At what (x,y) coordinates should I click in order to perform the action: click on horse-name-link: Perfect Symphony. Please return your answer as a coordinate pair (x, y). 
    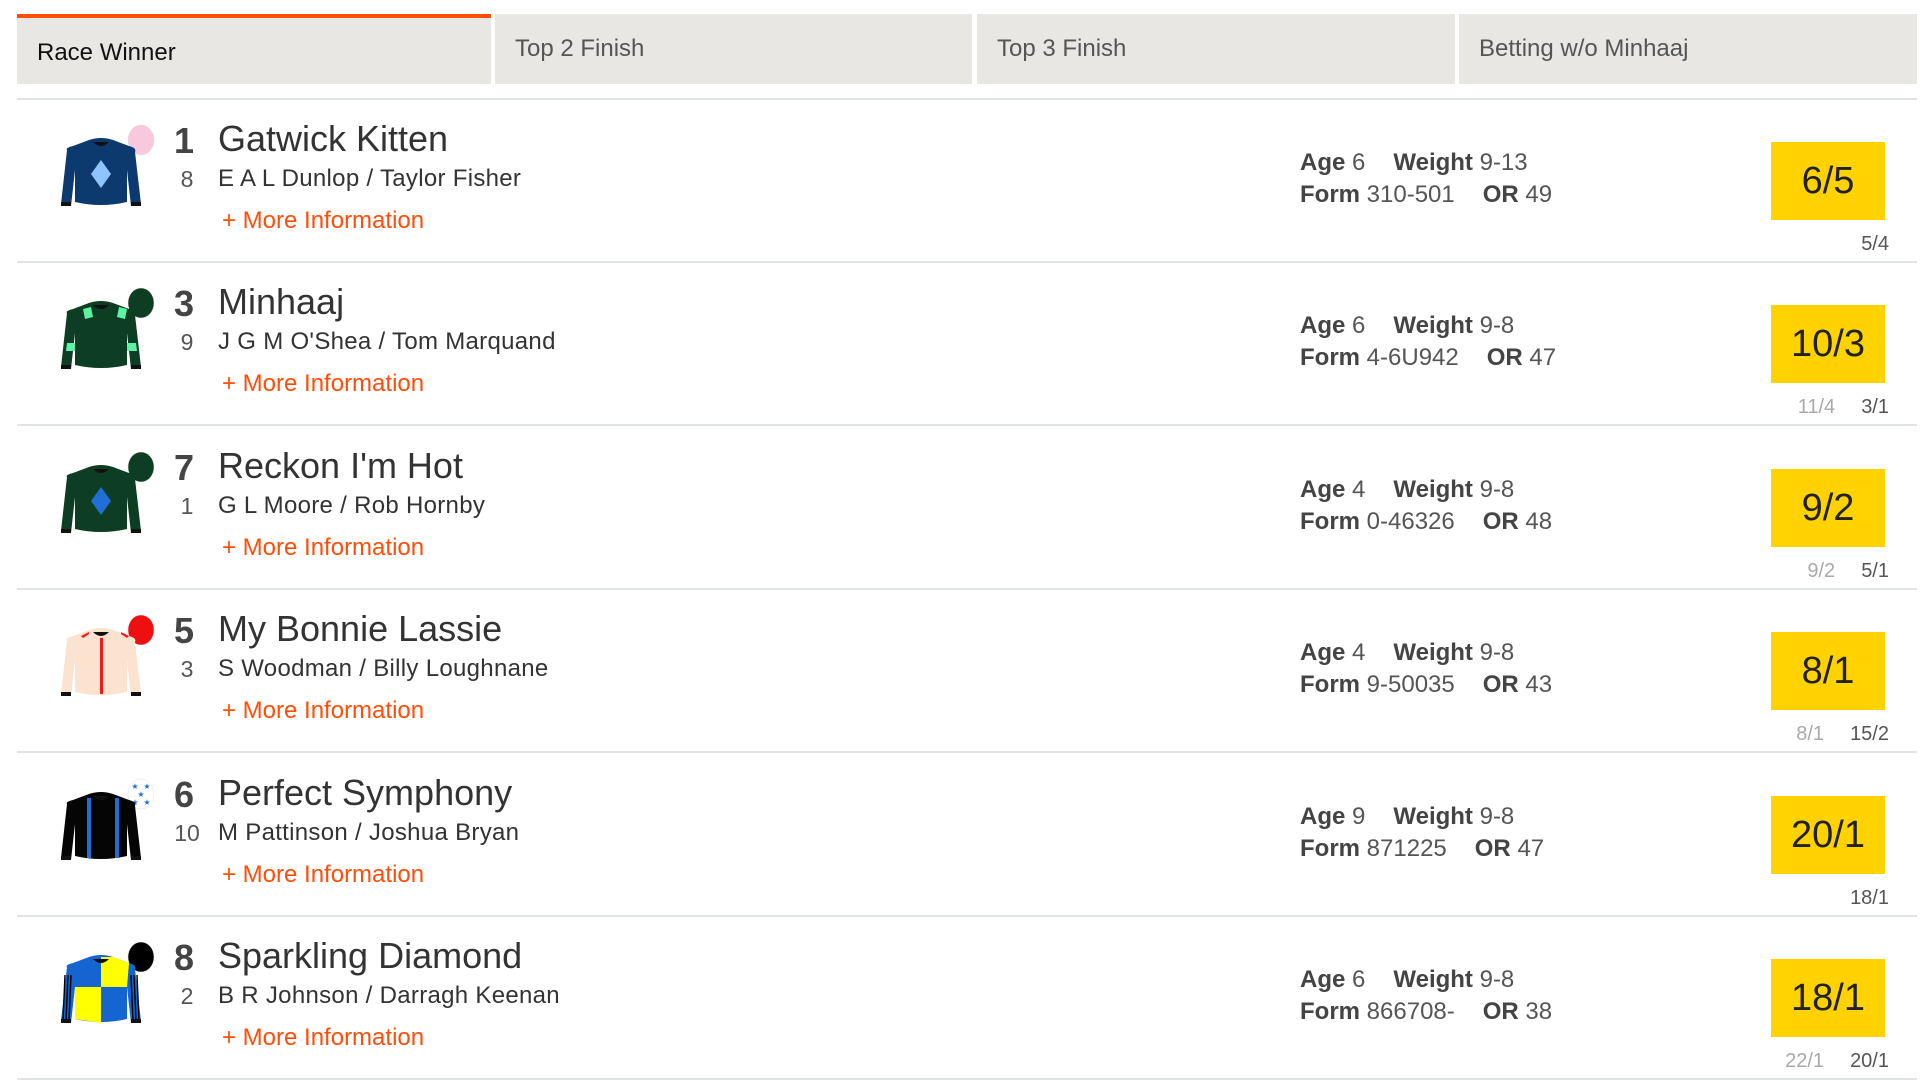
    Looking at the image, I should click on (365, 793).